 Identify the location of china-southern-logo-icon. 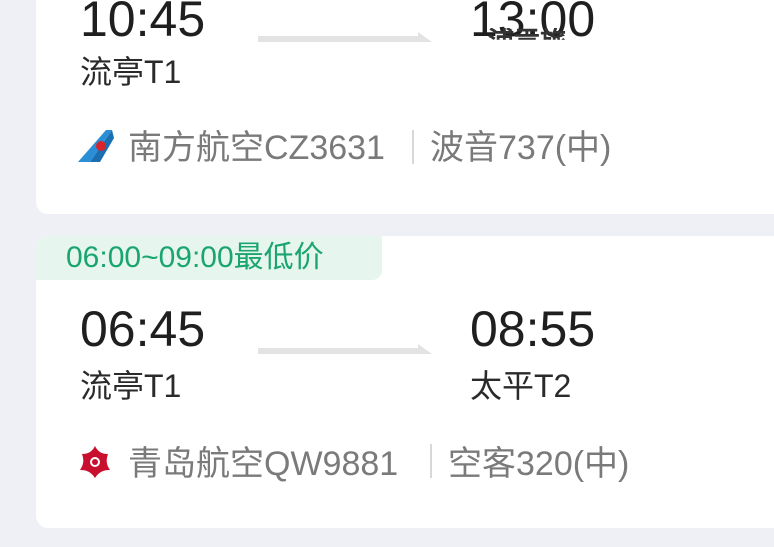
(96, 146).